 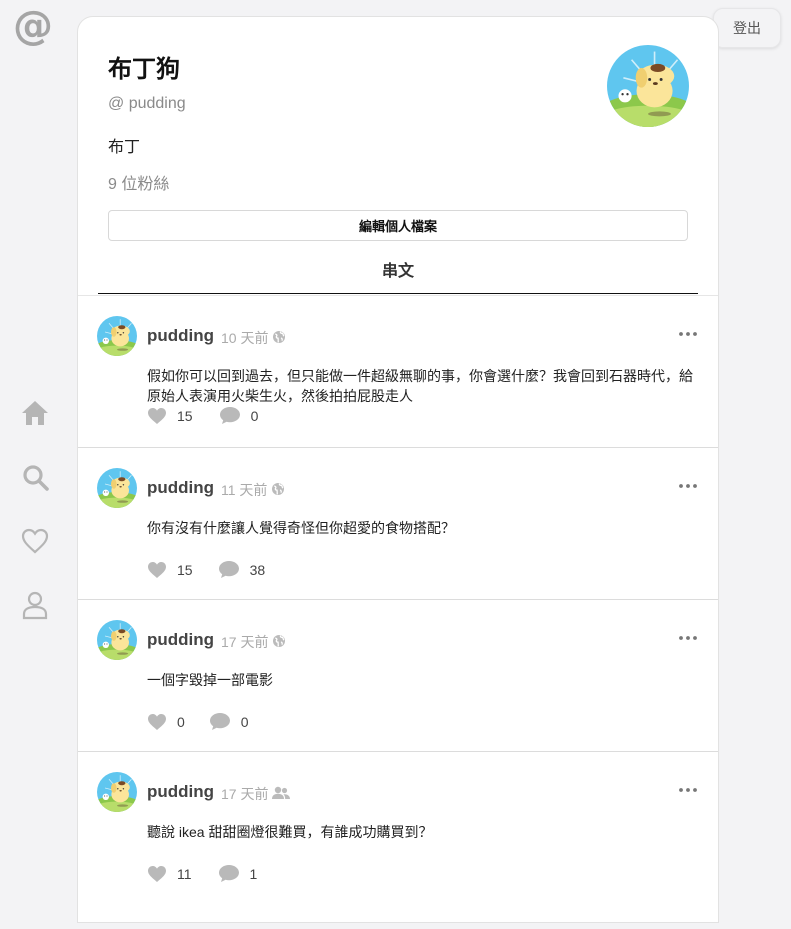 What do you see at coordinates (206, 569) in the screenshot?
I see `post-actions: 15 38` at bounding box center [206, 569].